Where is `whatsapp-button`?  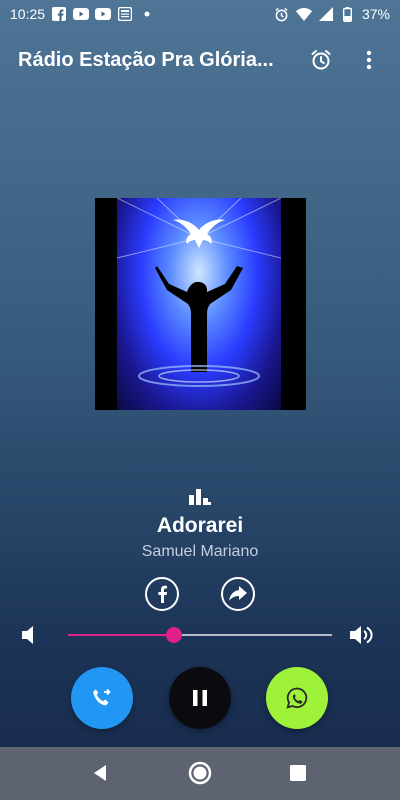 whatsapp-button is located at coordinates (297, 698).